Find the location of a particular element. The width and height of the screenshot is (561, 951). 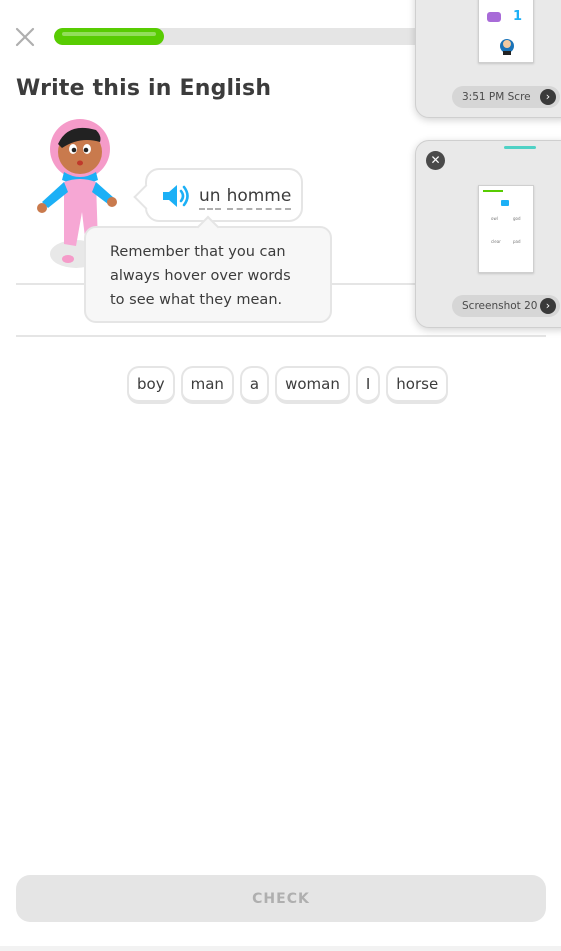

screenshot-label: 3:51 PM Scre › is located at coordinates (506, 97).